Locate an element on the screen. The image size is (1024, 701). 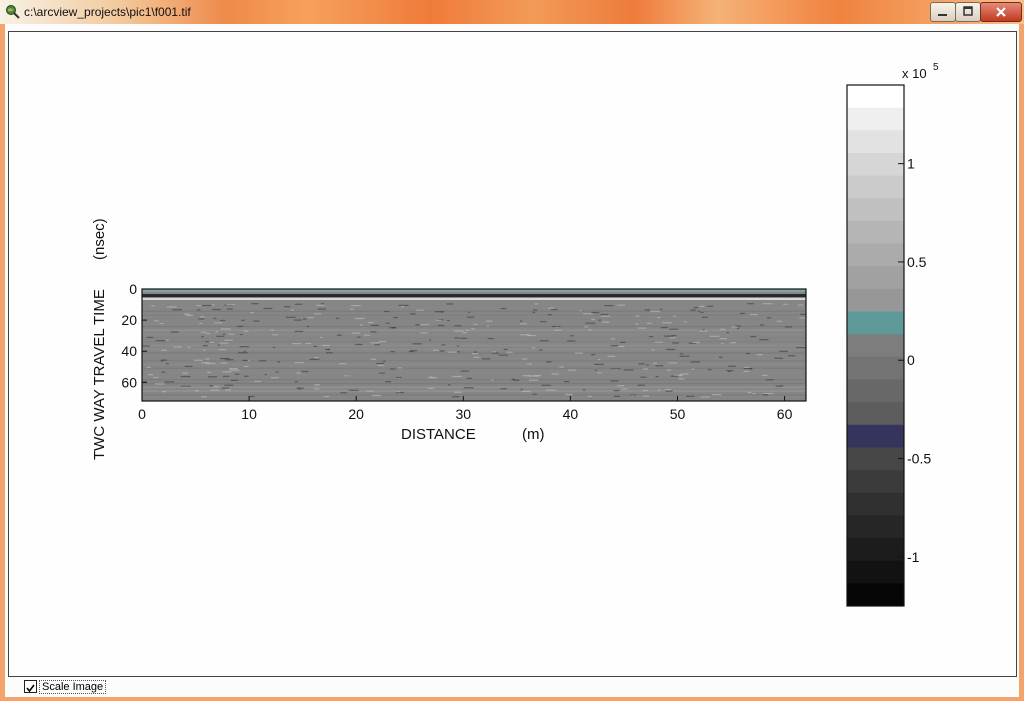
close-button is located at coordinates (1001, 12).